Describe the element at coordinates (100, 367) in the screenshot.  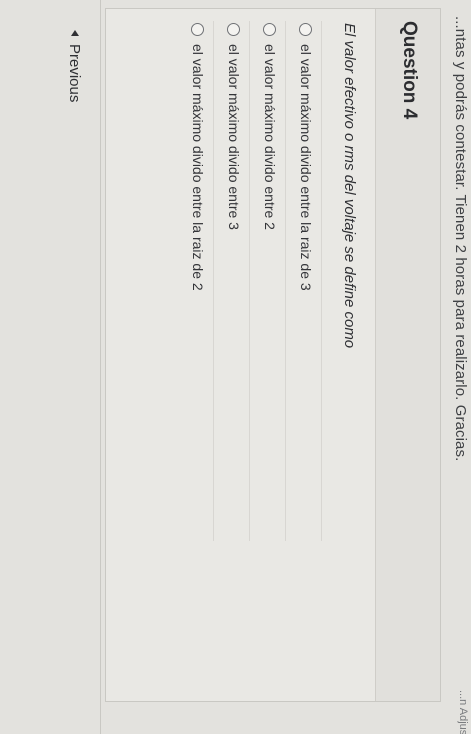
I see `section-divider` at that location.